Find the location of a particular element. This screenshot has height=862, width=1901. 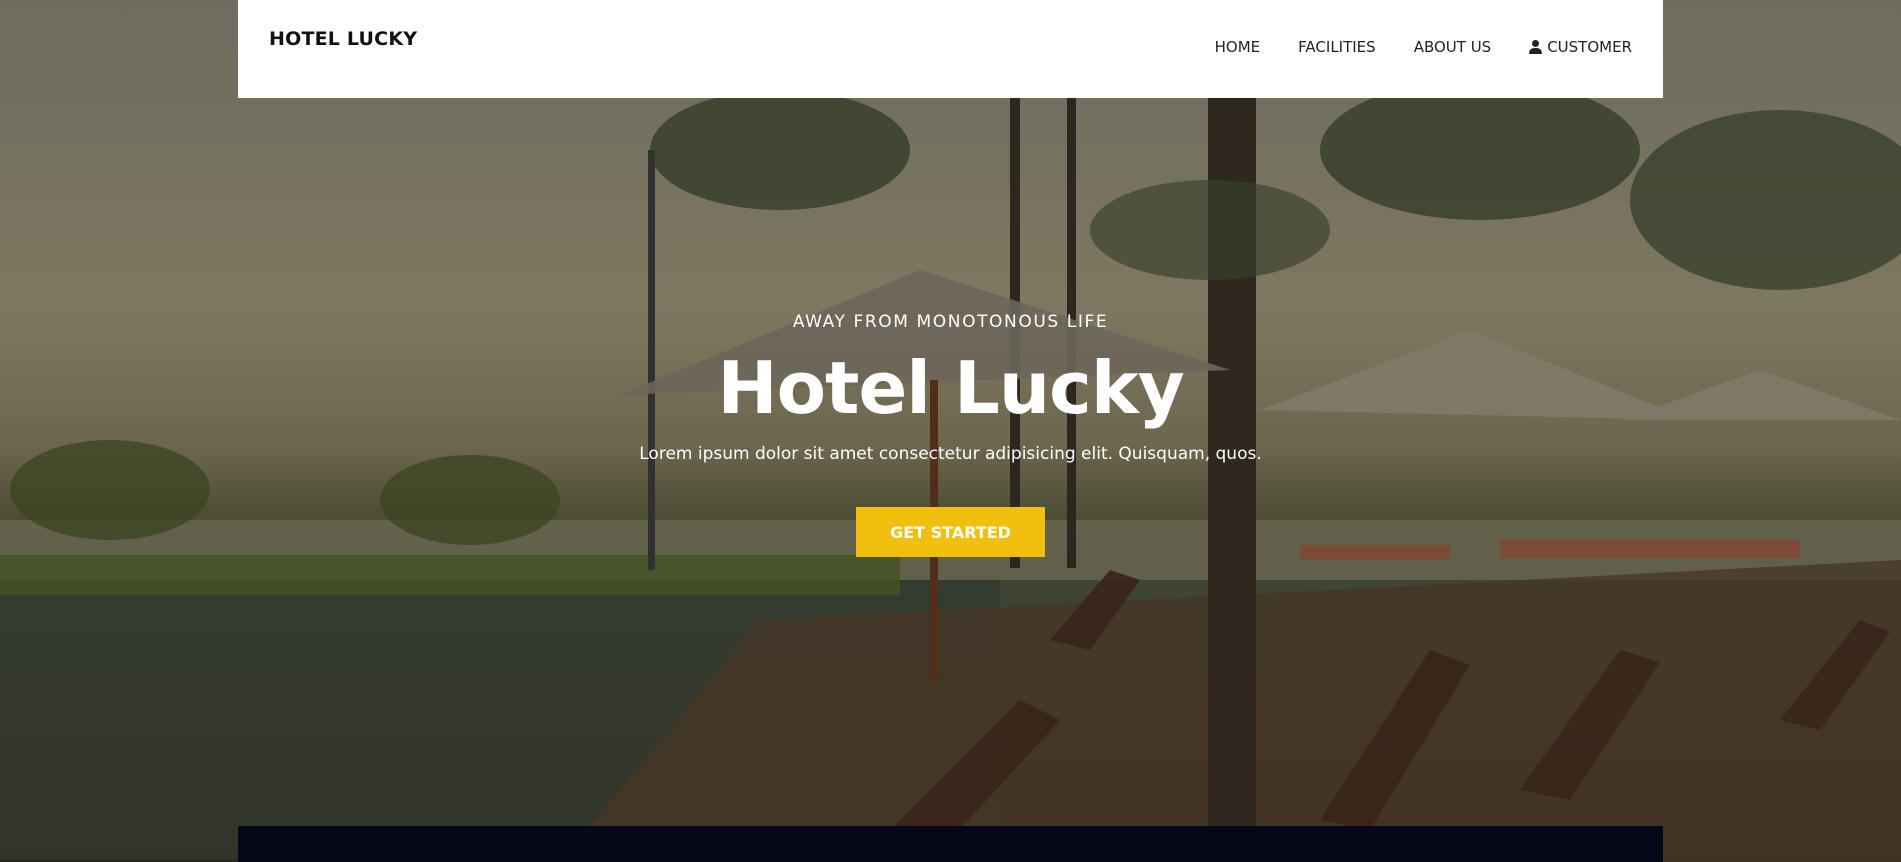

nav-about-label: ABOUT US is located at coordinates (1452, 47).